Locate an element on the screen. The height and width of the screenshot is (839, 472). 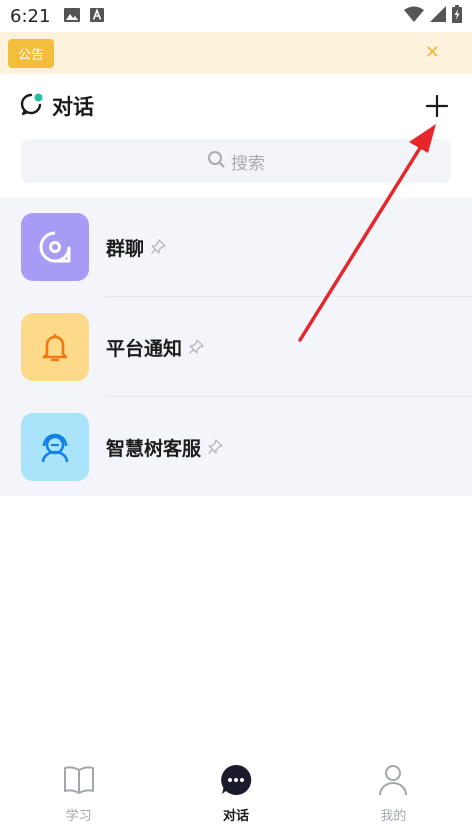
page-header: 对话 is located at coordinates (236, 106).